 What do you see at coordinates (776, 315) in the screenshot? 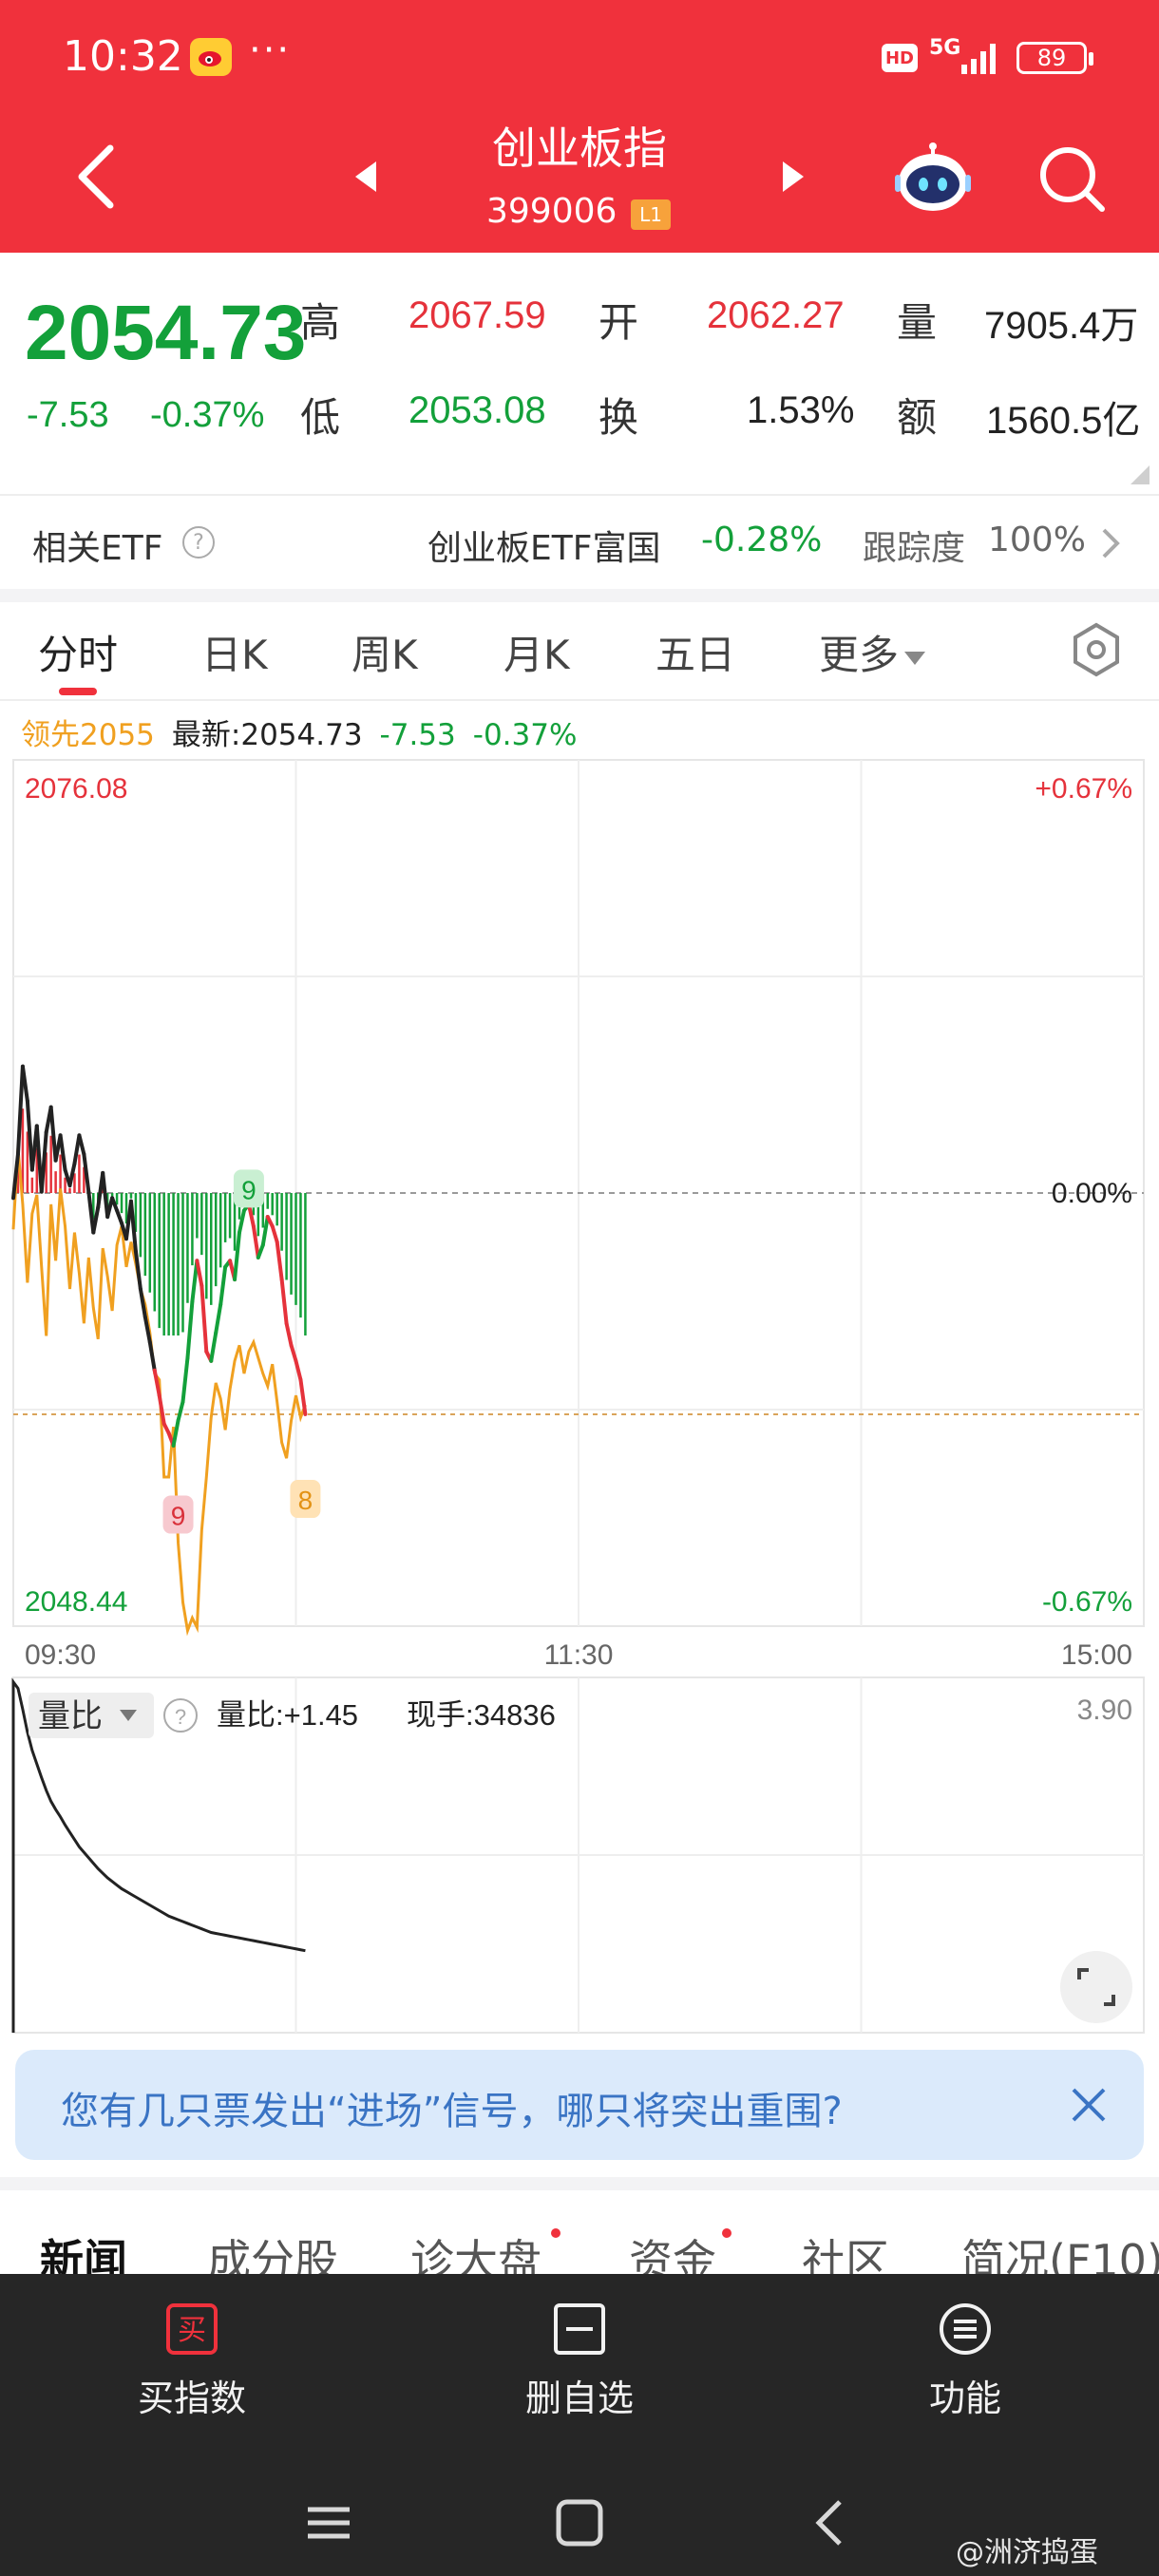
I see `open-value: 2062.27` at bounding box center [776, 315].